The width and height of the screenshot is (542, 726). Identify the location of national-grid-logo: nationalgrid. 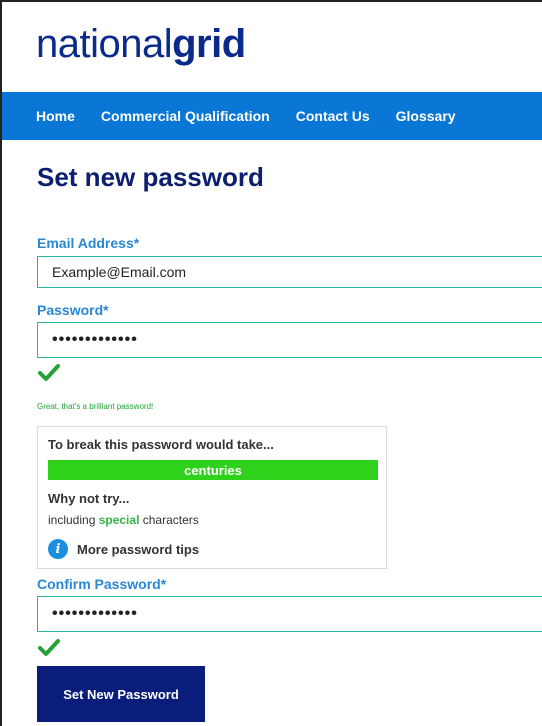
(141, 44).